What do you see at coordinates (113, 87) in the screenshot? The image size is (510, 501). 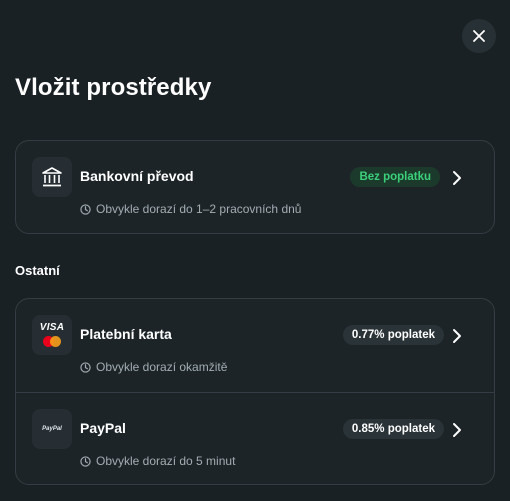 I see `page-title: Vložit prostředky` at bounding box center [113, 87].